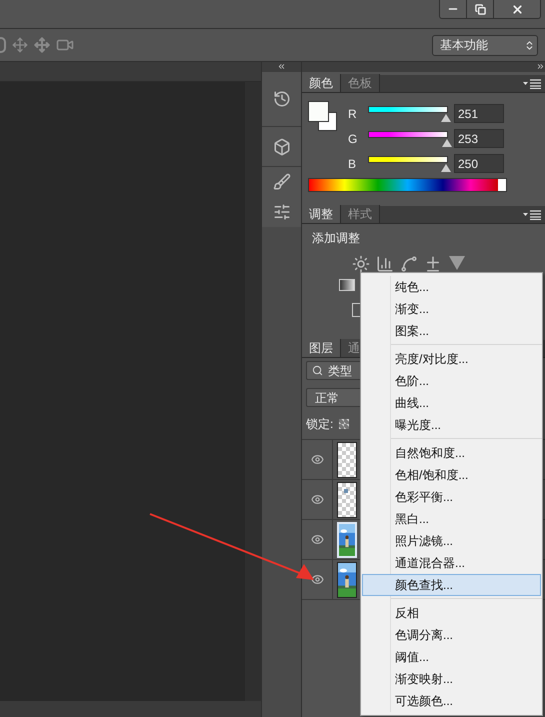 Image resolution: width=545 pixels, height=717 pixels. I want to click on lock-label: 锁定:, so click(320, 424).